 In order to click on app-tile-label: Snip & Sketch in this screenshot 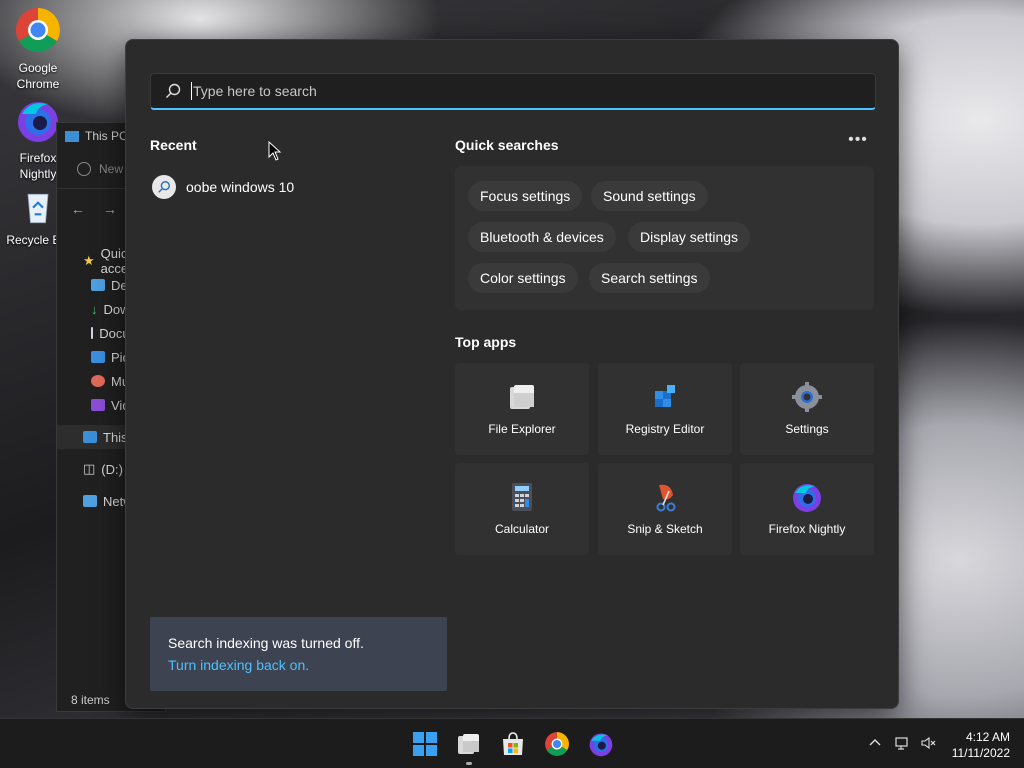, I will do `click(665, 529)`.